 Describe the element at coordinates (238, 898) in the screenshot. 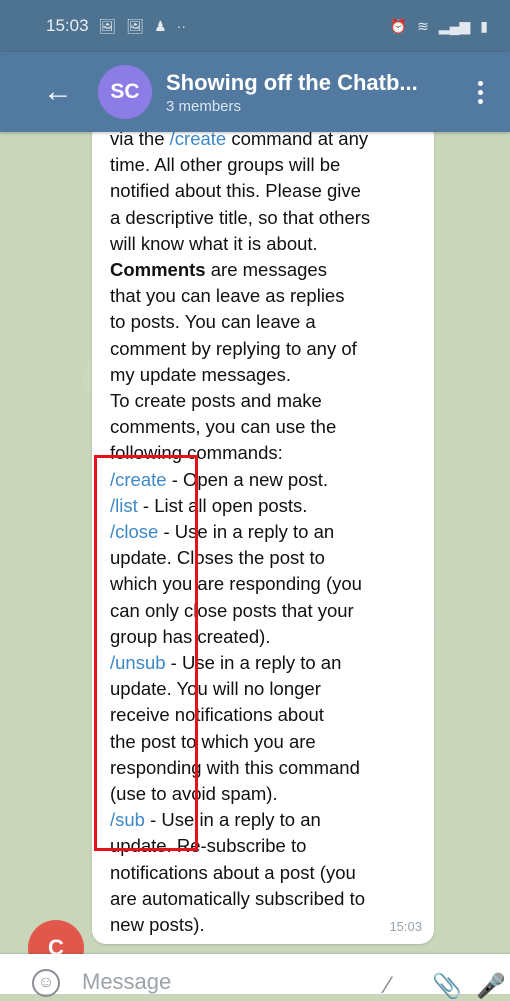

I see `message-text-segment: are automatically subscribed to` at that location.